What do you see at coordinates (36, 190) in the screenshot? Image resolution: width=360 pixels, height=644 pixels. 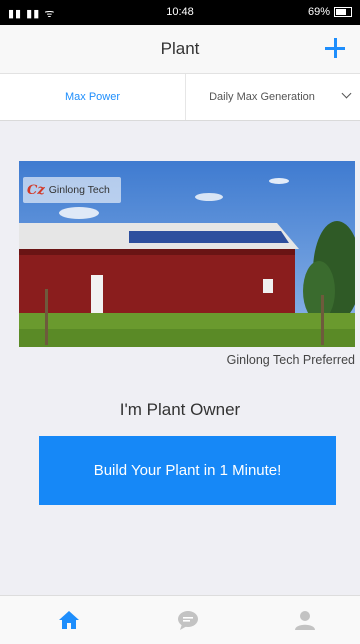 I see `ginlong-logo-icon: Cz` at bounding box center [36, 190].